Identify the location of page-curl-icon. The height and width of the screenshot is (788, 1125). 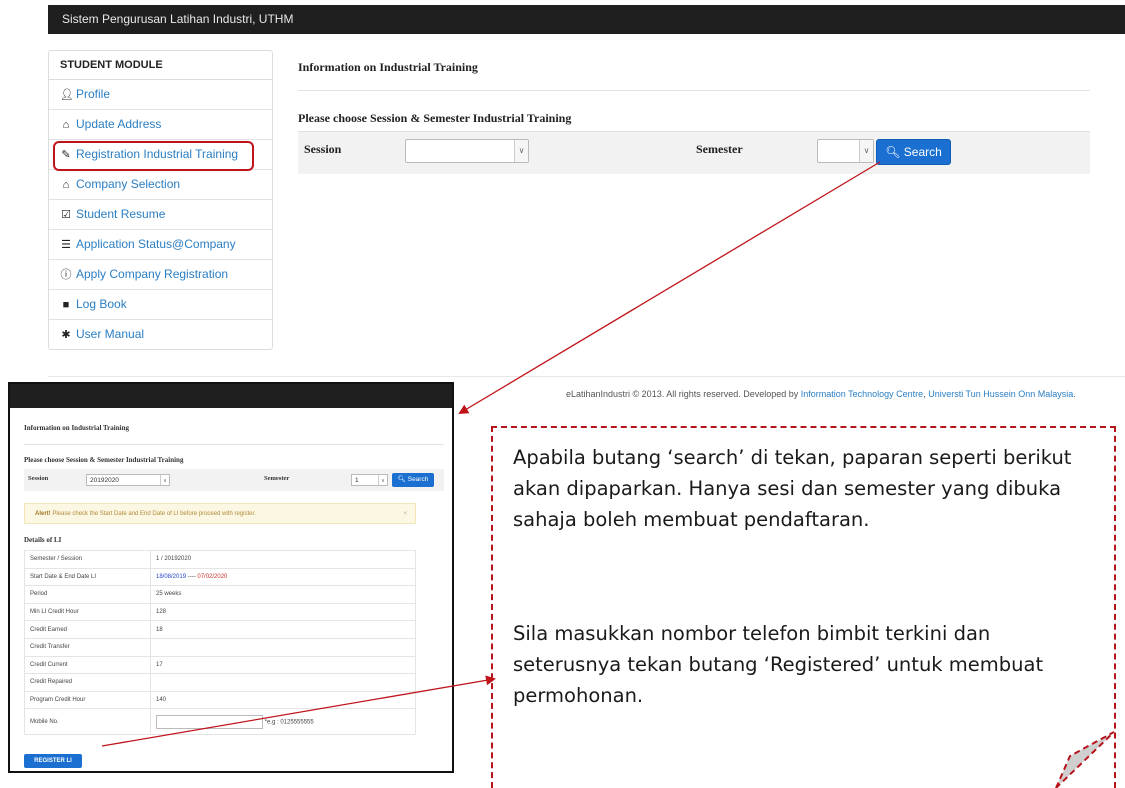
(1085, 759).